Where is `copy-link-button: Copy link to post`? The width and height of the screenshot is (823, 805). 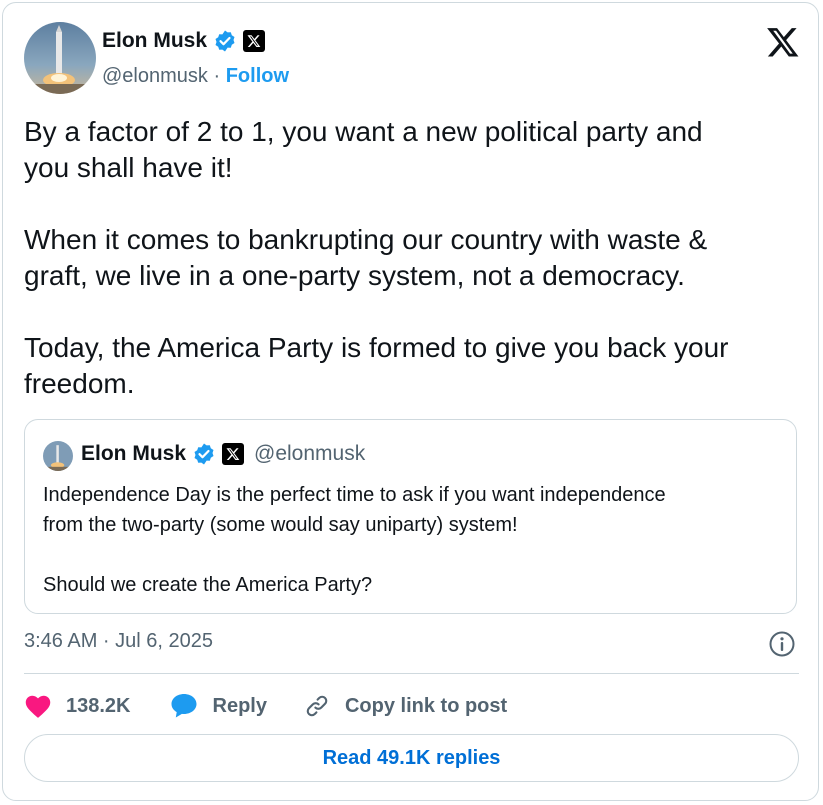 copy-link-button: Copy link to post is located at coordinates (405, 706).